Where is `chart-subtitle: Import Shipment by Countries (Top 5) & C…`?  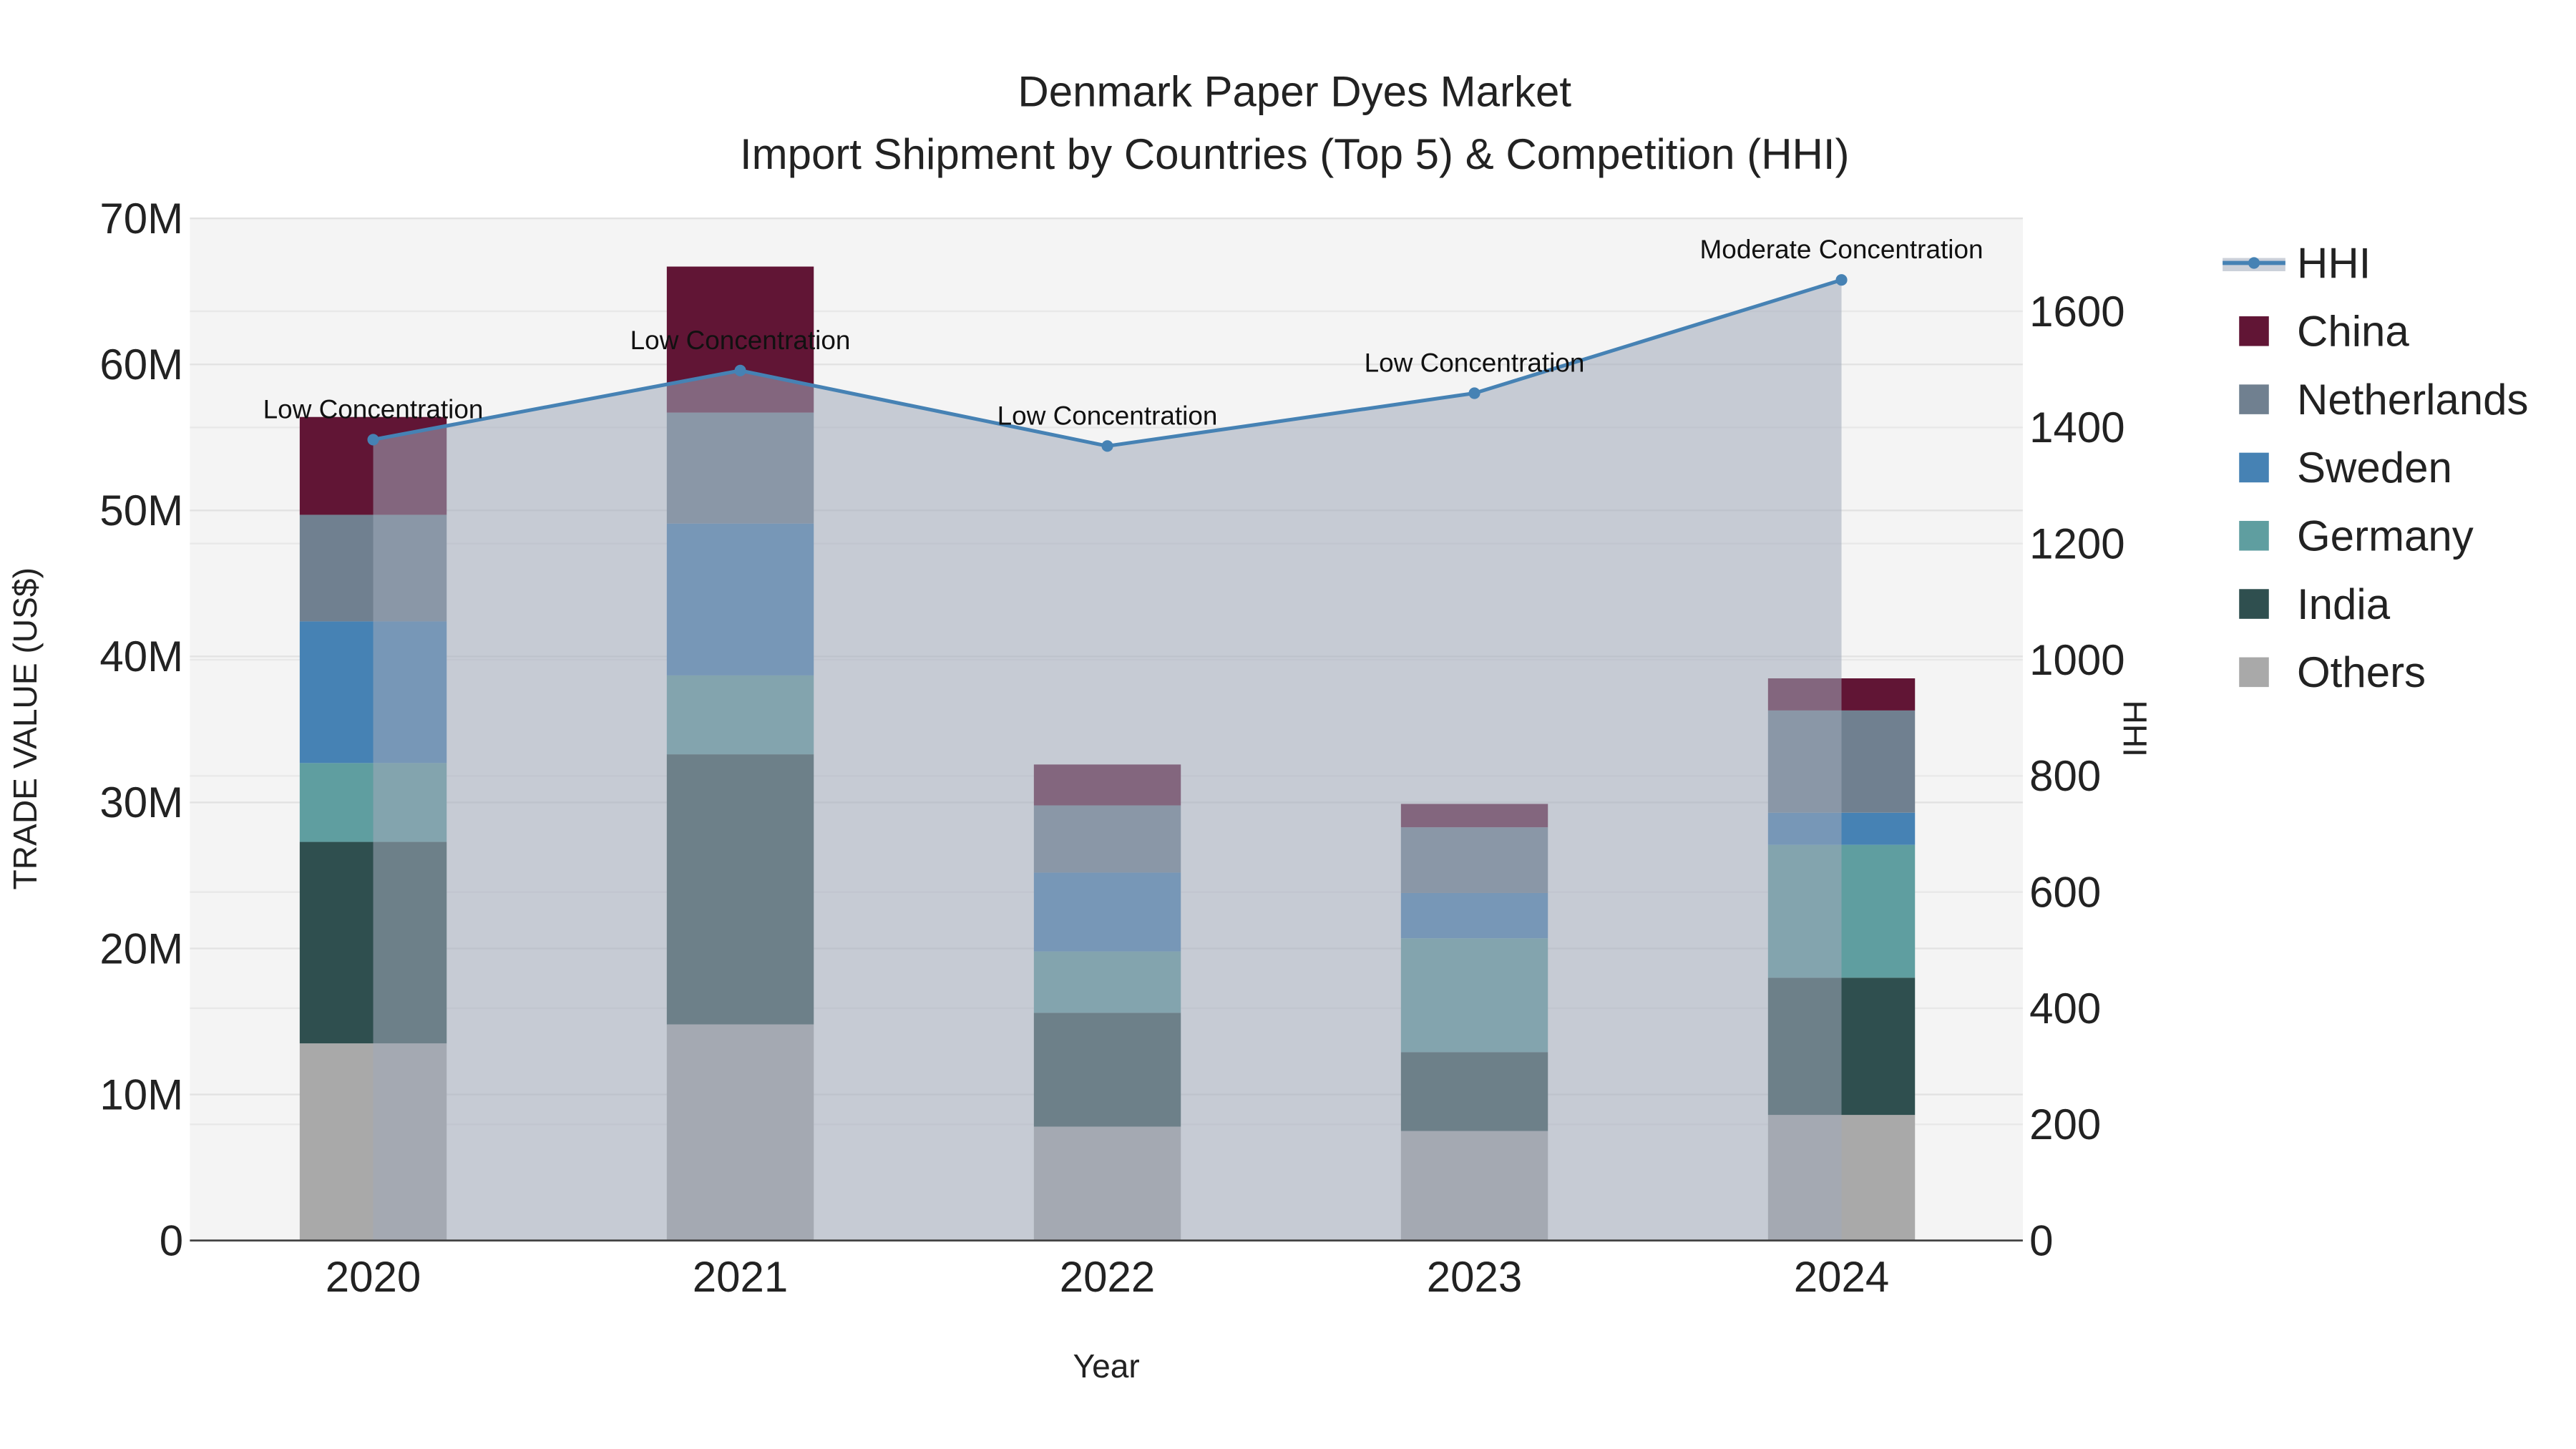
chart-subtitle: Import Shipment by Countries (Top 5) & C… is located at coordinates (1295, 154).